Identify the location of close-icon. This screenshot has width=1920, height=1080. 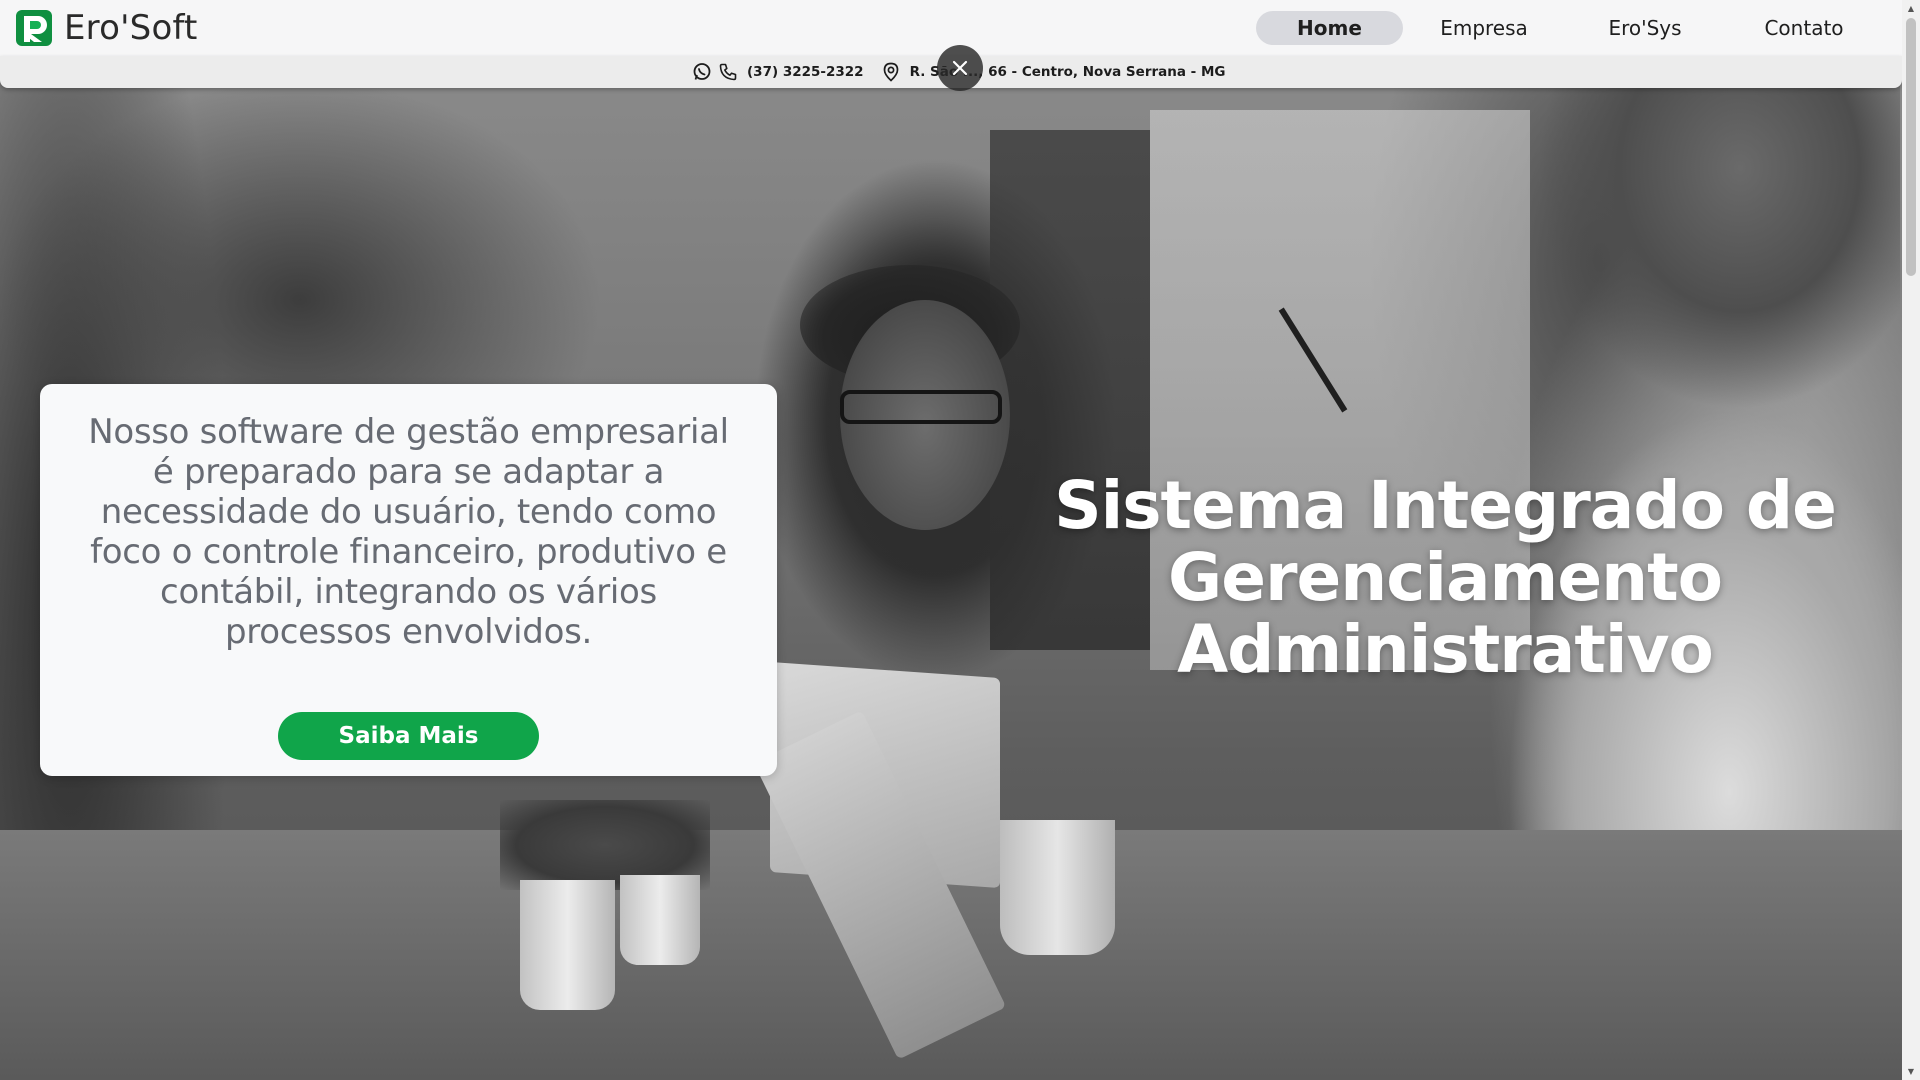
(960, 68).